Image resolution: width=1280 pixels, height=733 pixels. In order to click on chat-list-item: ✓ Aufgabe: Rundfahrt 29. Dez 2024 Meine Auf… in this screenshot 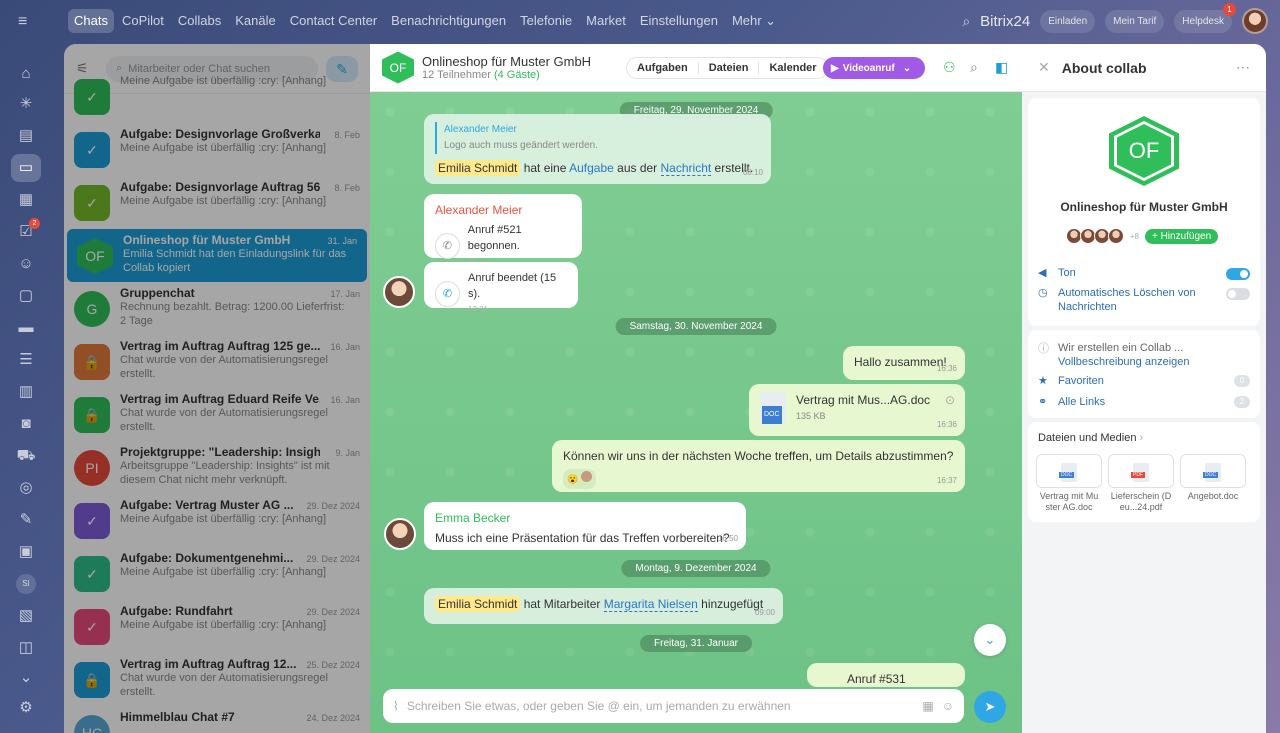, I will do `click(217, 626)`.